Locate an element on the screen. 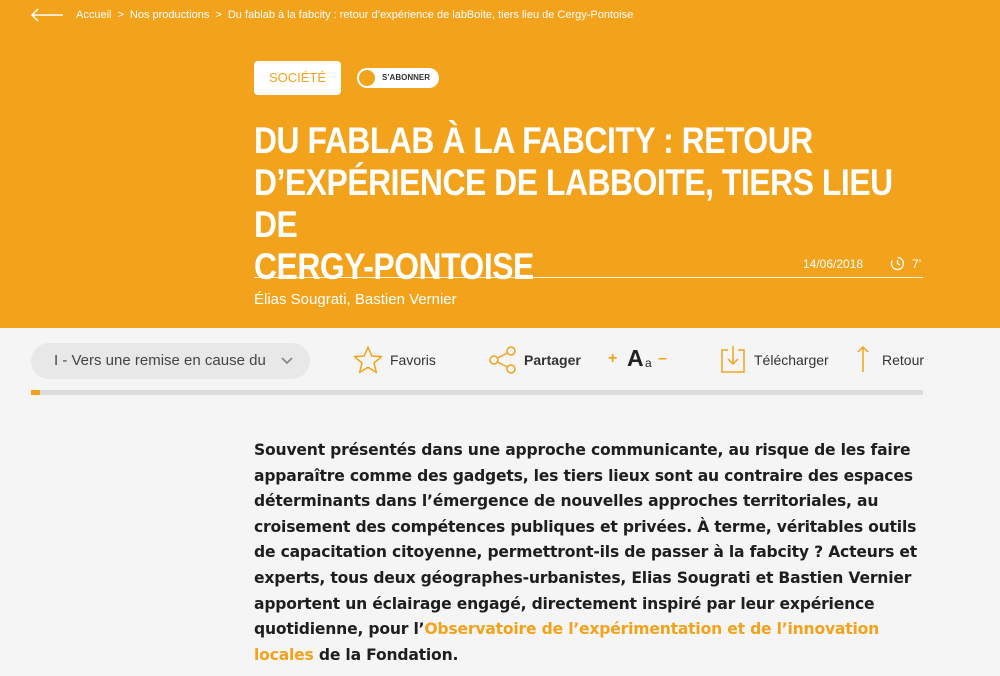 Image resolution: width=1000 pixels, height=676 pixels. category-tag: SOCIÉTÉ is located at coordinates (297, 78).